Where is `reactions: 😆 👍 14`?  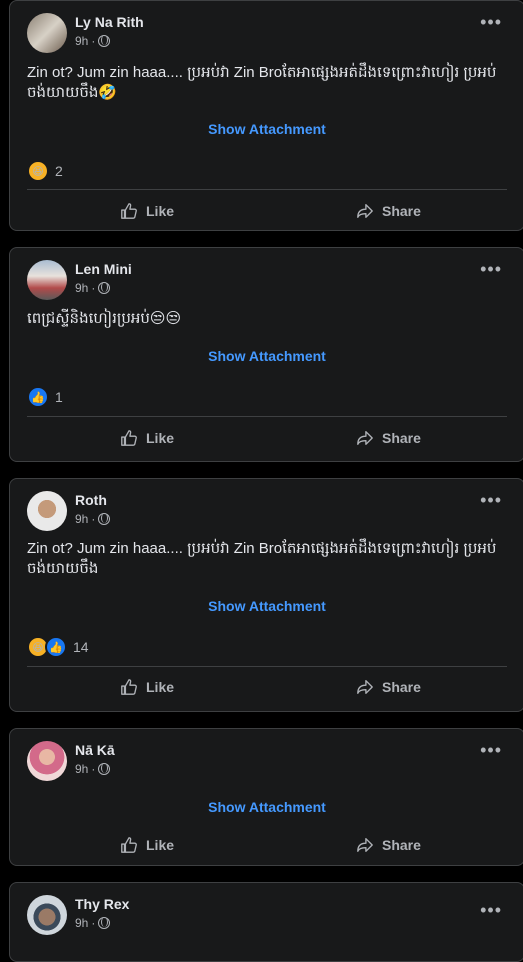 reactions: 😆 👍 14 is located at coordinates (58, 647).